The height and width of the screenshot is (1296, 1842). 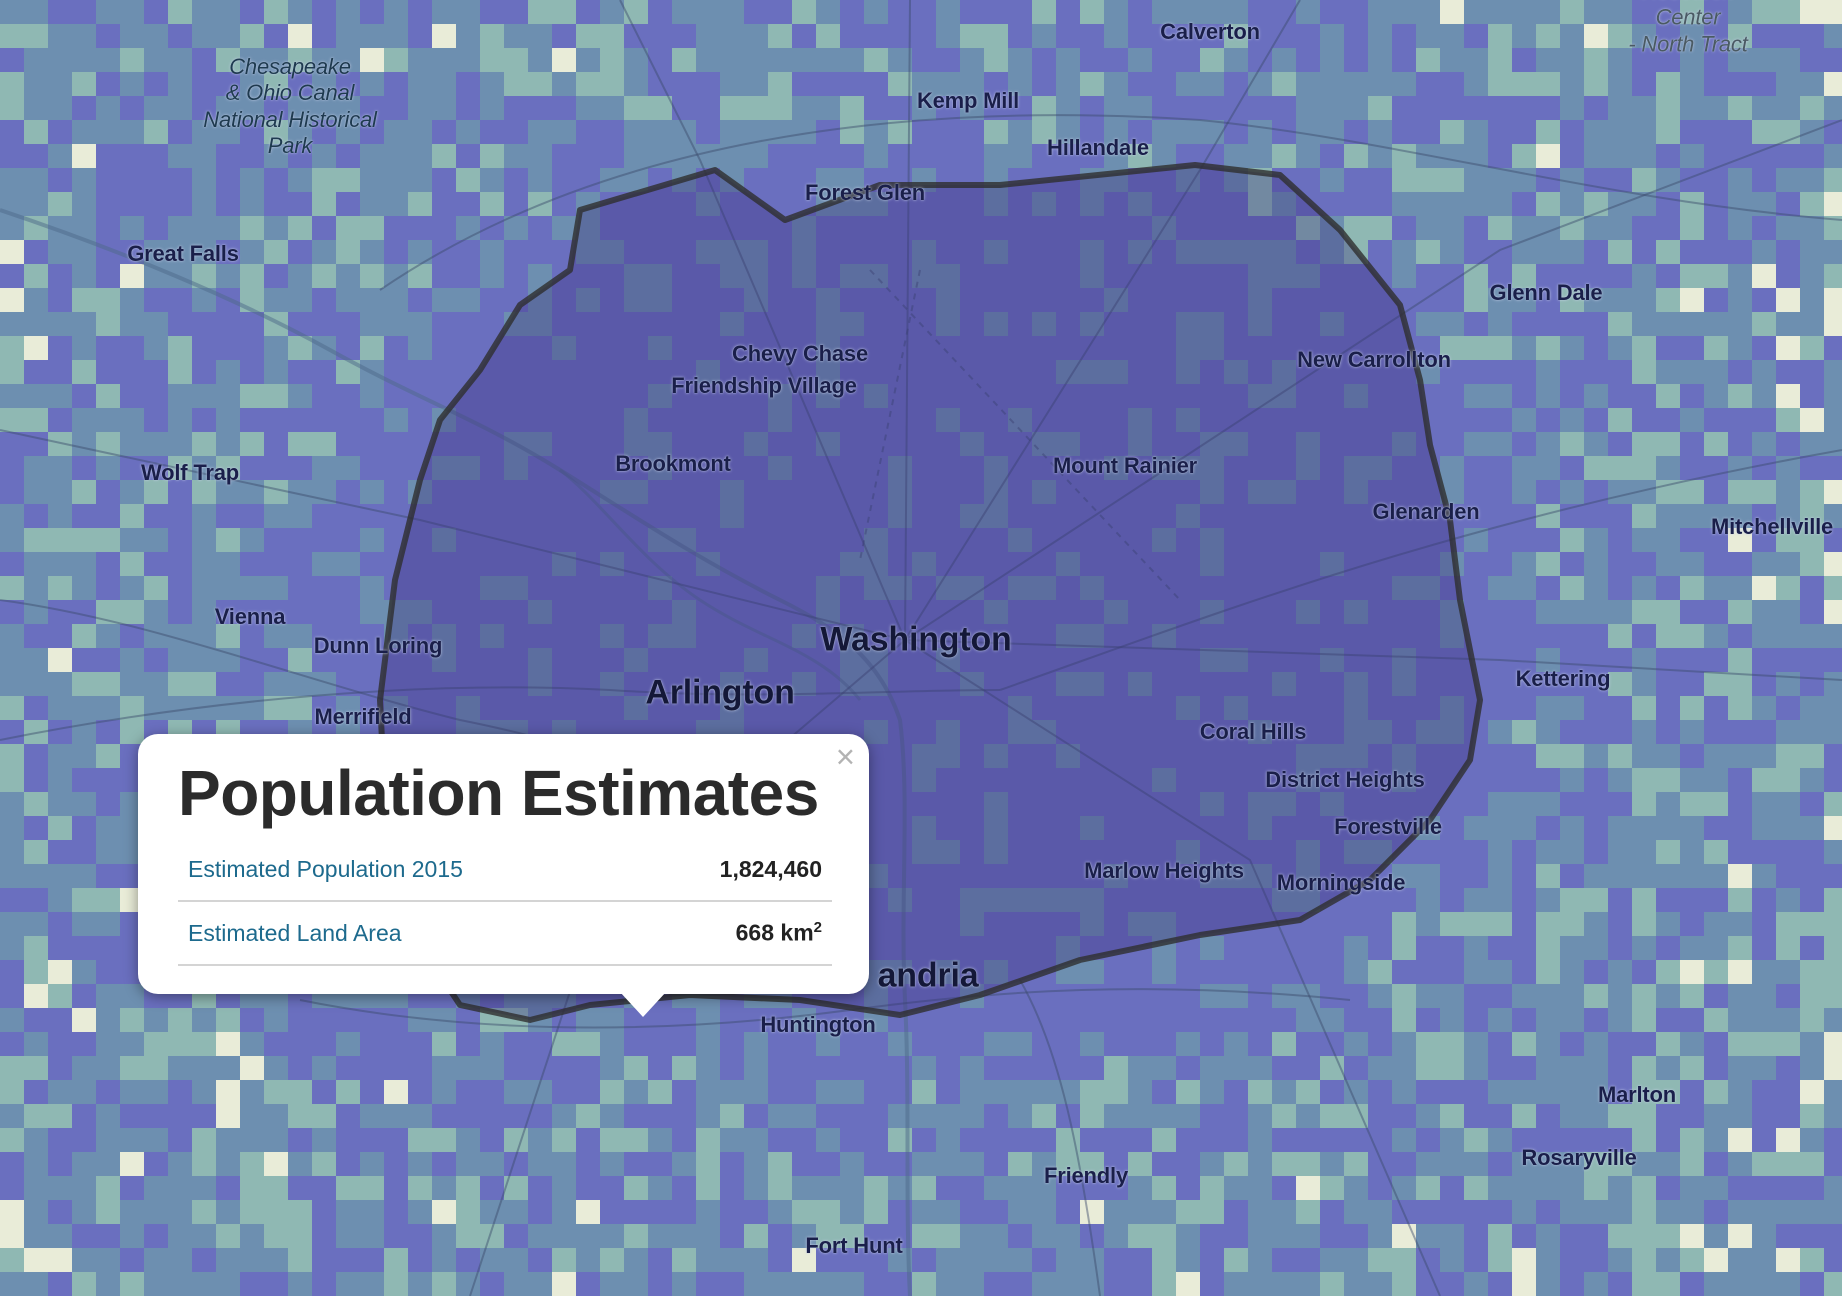 I want to click on label-mount-rainier: Mount Rainier, so click(x=1125, y=465).